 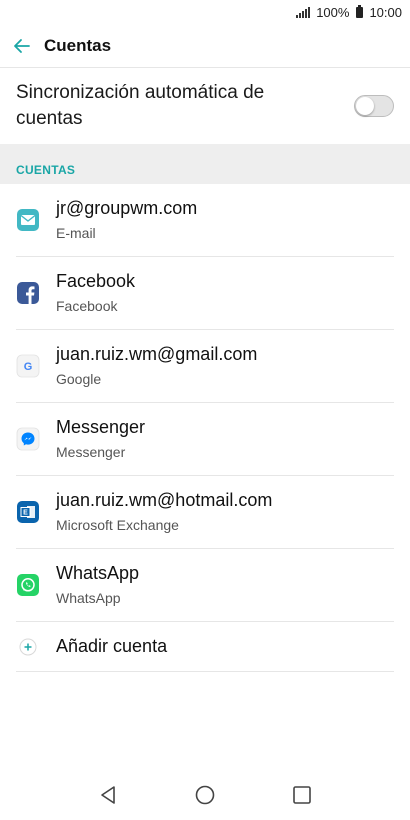 I want to click on status-bar: 100% 10:00, so click(x=205, y=12).